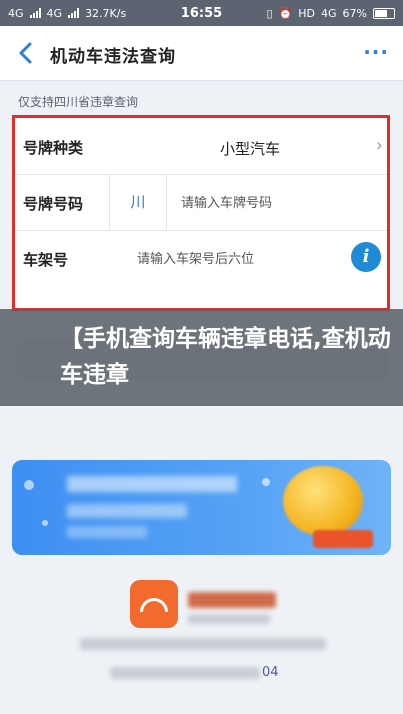 The image size is (403, 714). Describe the element at coordinates (285, 13) in the screenshot. I see `alarm-icon: ⏰` at that location.